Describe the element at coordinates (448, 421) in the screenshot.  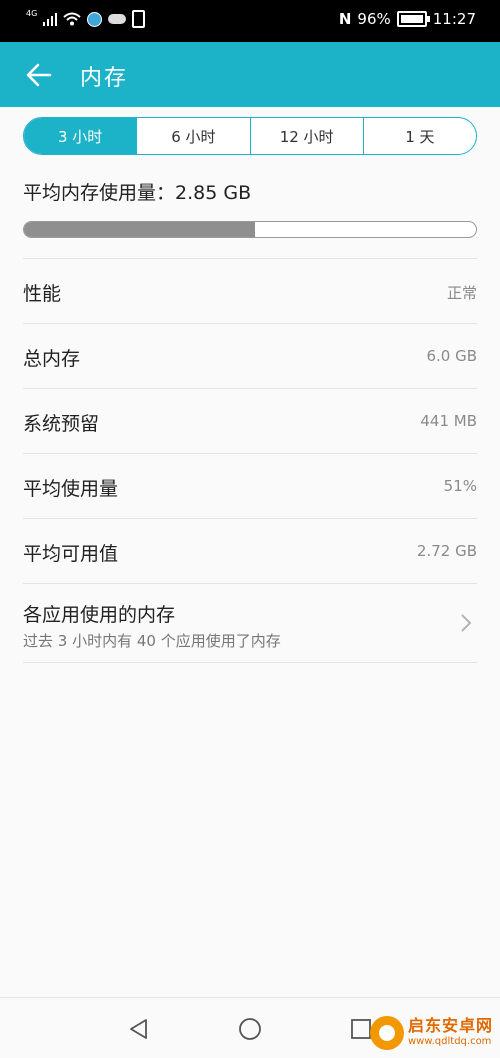
I see `row-value: 441 MB` at that location.